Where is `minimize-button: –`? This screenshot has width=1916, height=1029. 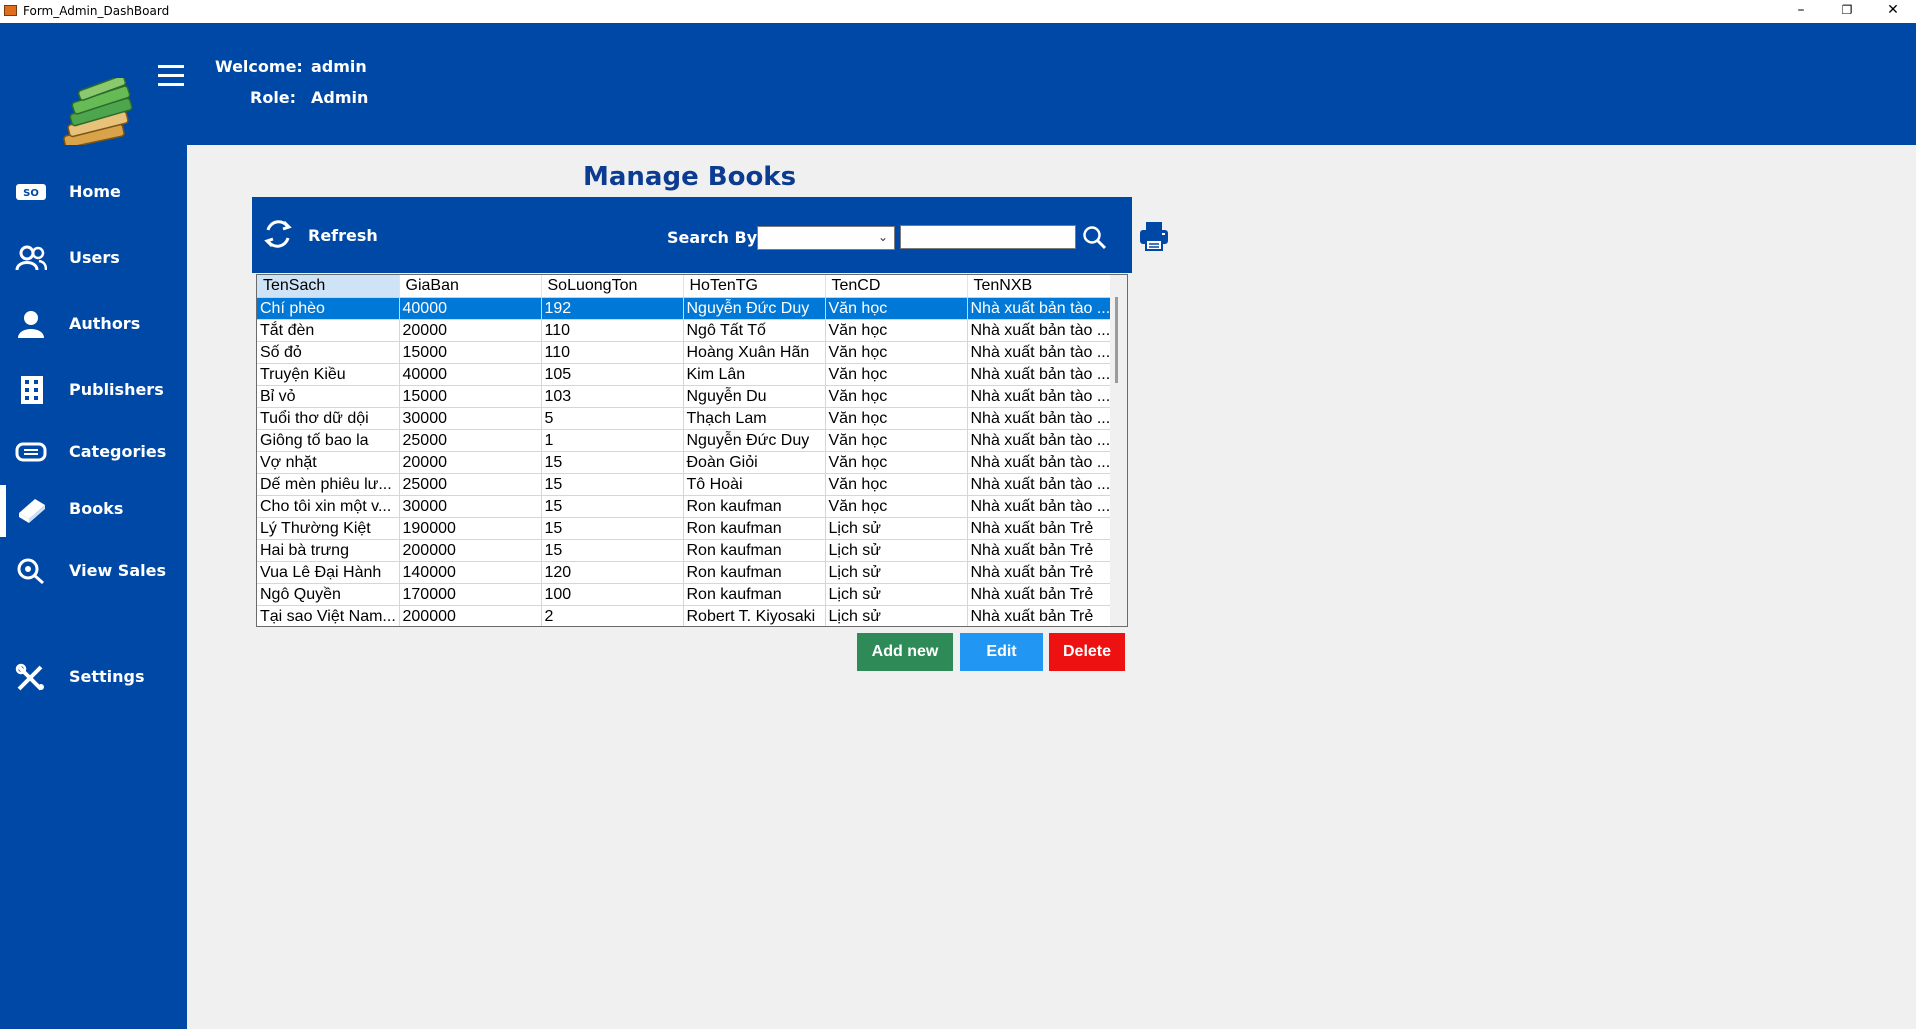
minimize-button: – is located at coordinates (1801, 11).